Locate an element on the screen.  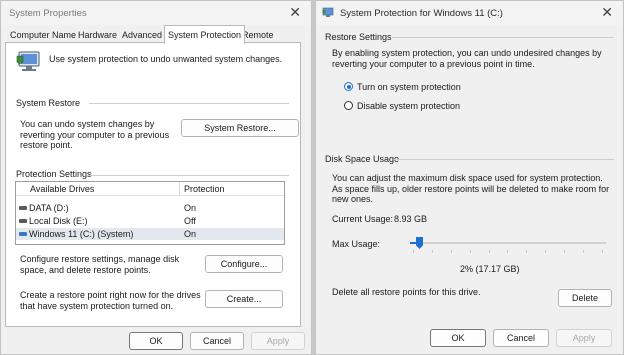
tab-hardware: Hardware is located at coordinates (97, 35).